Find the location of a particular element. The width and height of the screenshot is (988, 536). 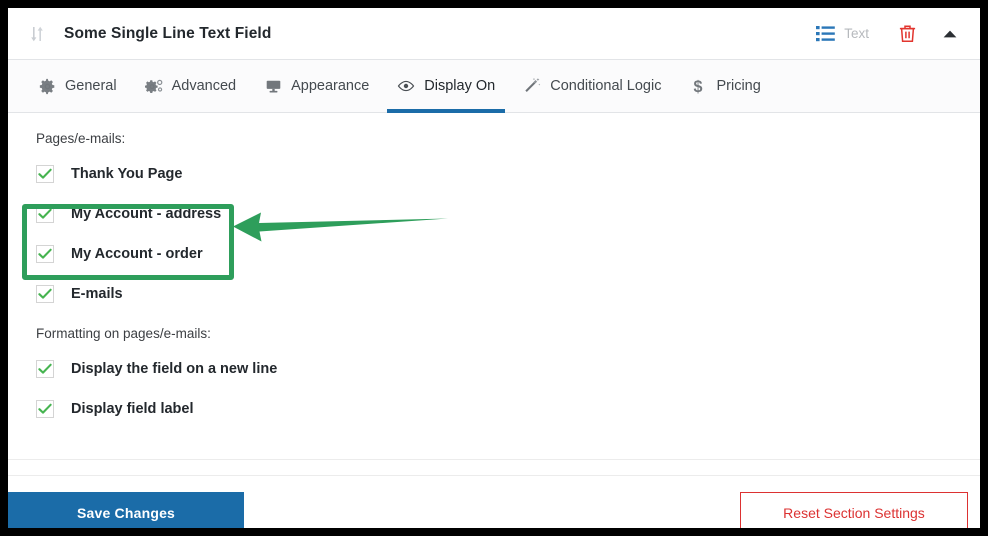

tab-general: General is located at coordinates (77, 86).